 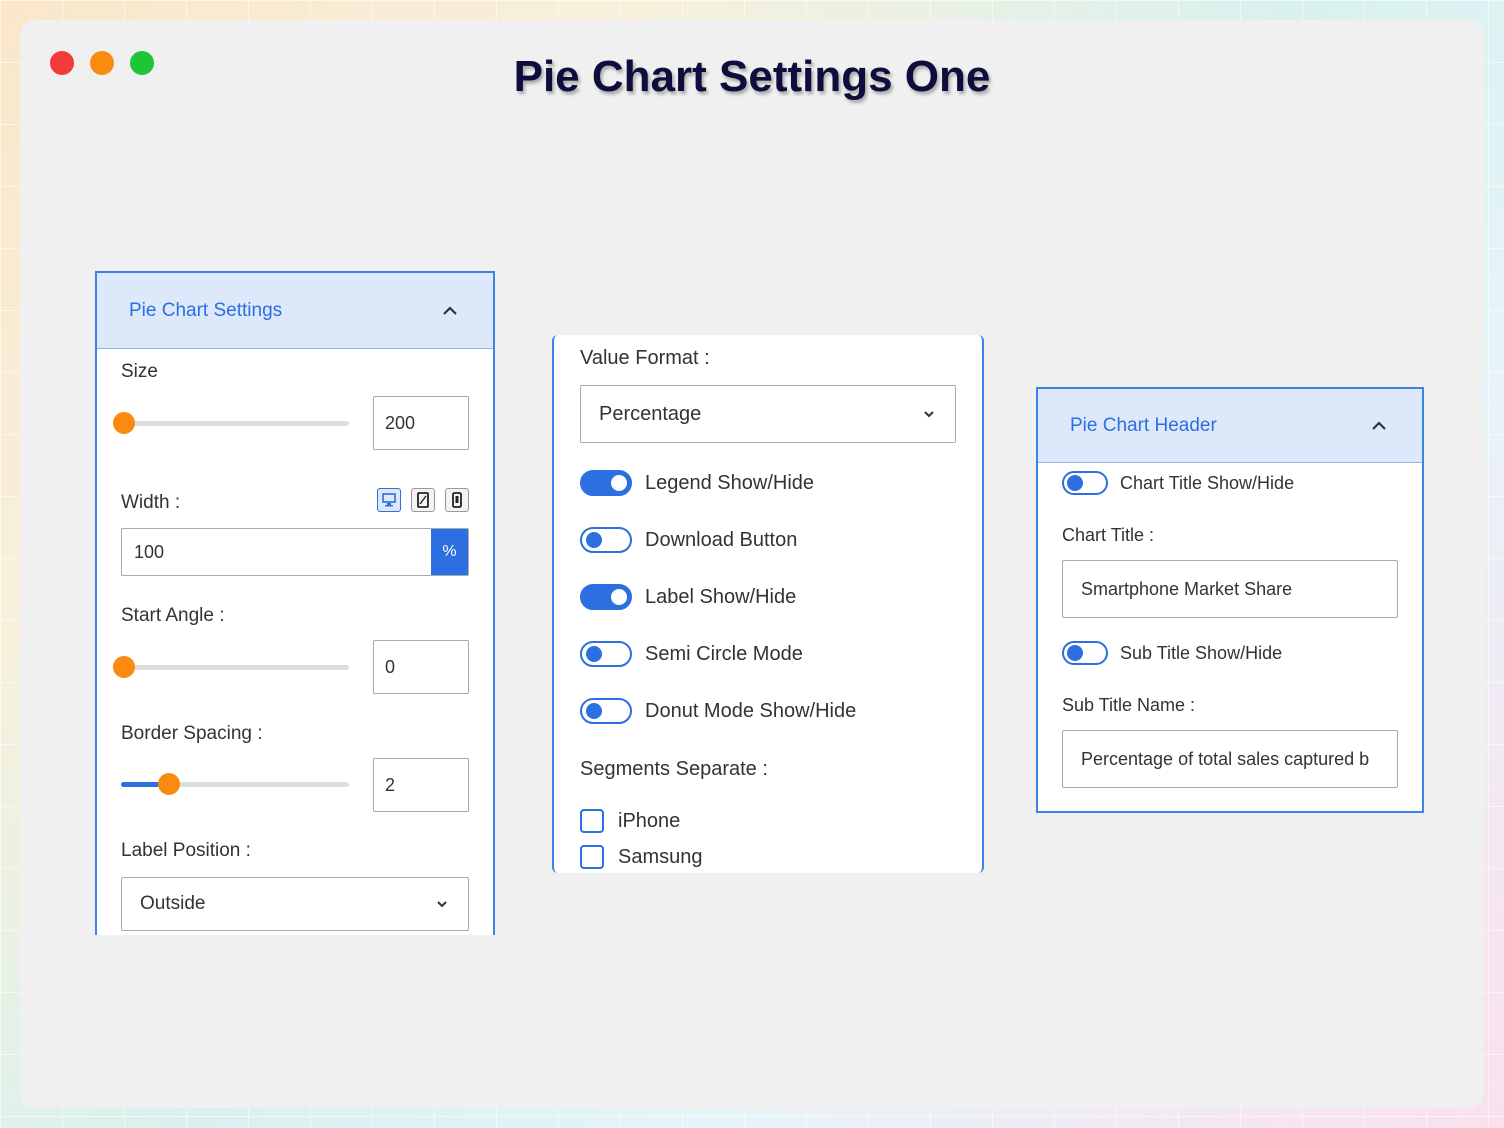 What do you see at coordinates (231, 667) in the screenshot?
I see `start-angle-slider` at bounding box center [231, 667].